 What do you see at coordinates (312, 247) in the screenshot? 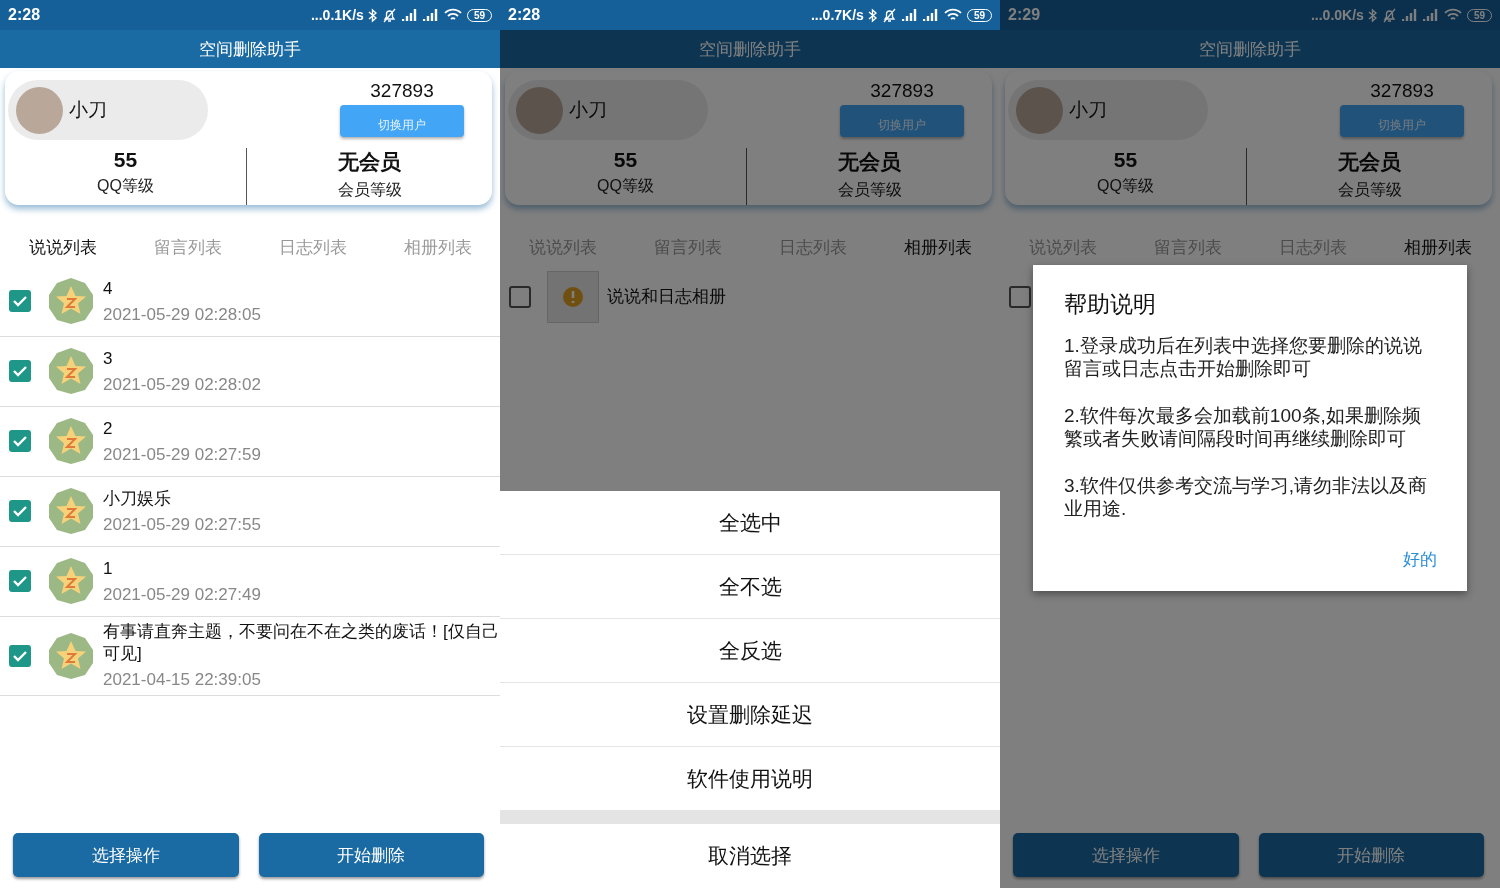
I see `list-tab: 日志列表` at bounding box center [312, 247].